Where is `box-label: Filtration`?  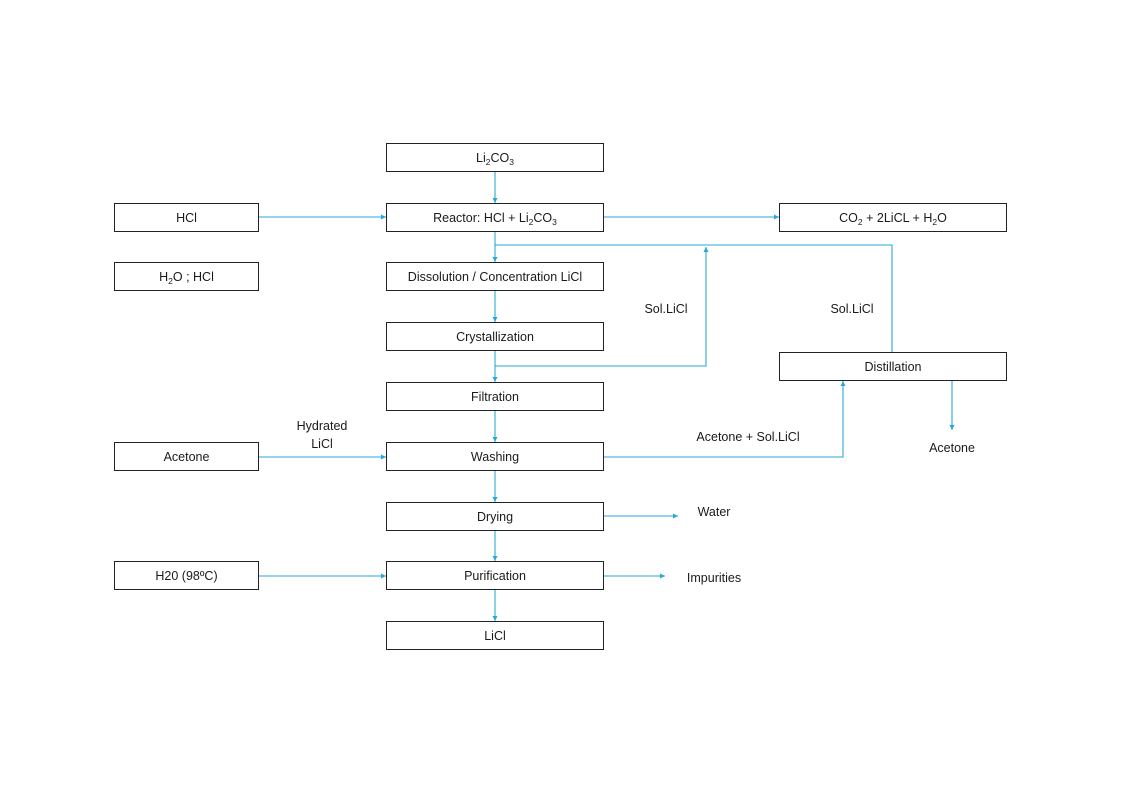 box-label: Filtration is located at coordinates (495, 396).